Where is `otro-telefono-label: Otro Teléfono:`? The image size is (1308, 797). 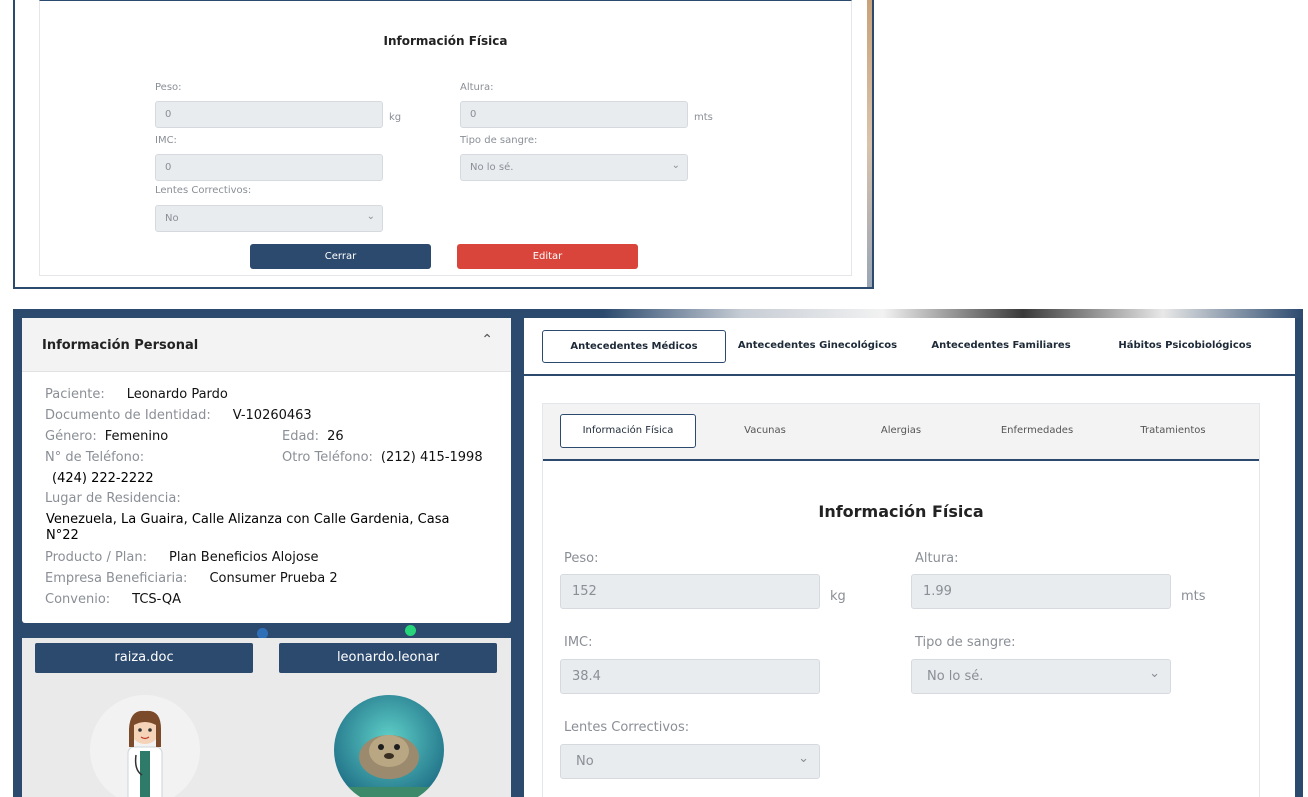
otro-telefono-label: Otro Teléfono: is located at coordinates (327, 457).